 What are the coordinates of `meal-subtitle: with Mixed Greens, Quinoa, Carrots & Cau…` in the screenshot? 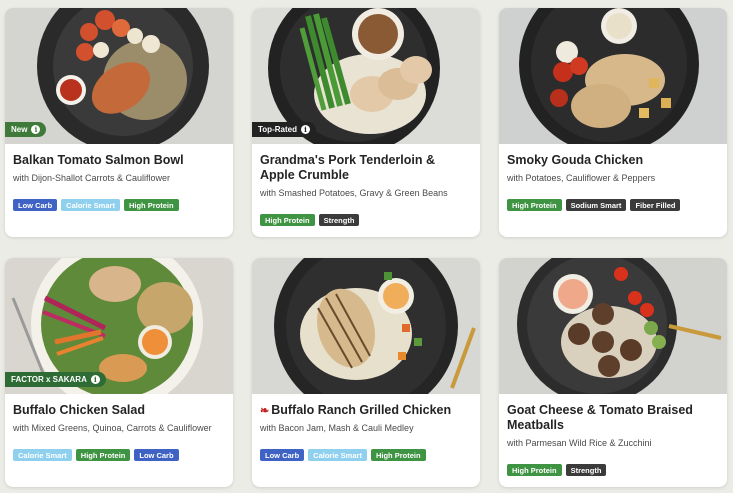 It's located at (112, 428).